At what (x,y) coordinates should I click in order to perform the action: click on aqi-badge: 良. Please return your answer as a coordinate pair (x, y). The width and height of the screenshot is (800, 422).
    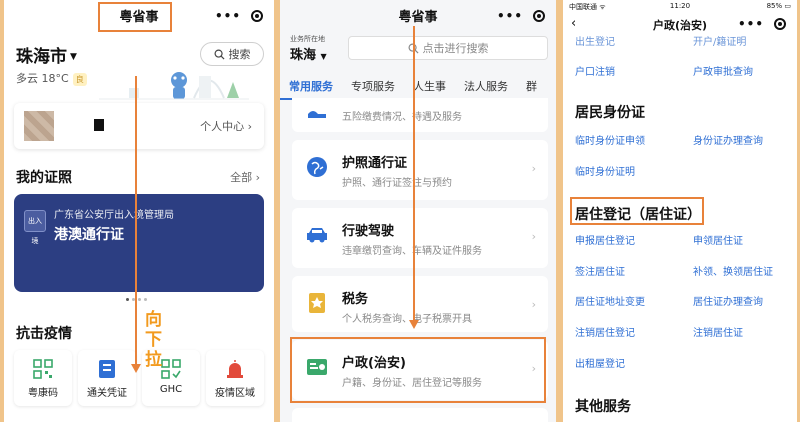
    Looking at the image, I should click on (79, 79).